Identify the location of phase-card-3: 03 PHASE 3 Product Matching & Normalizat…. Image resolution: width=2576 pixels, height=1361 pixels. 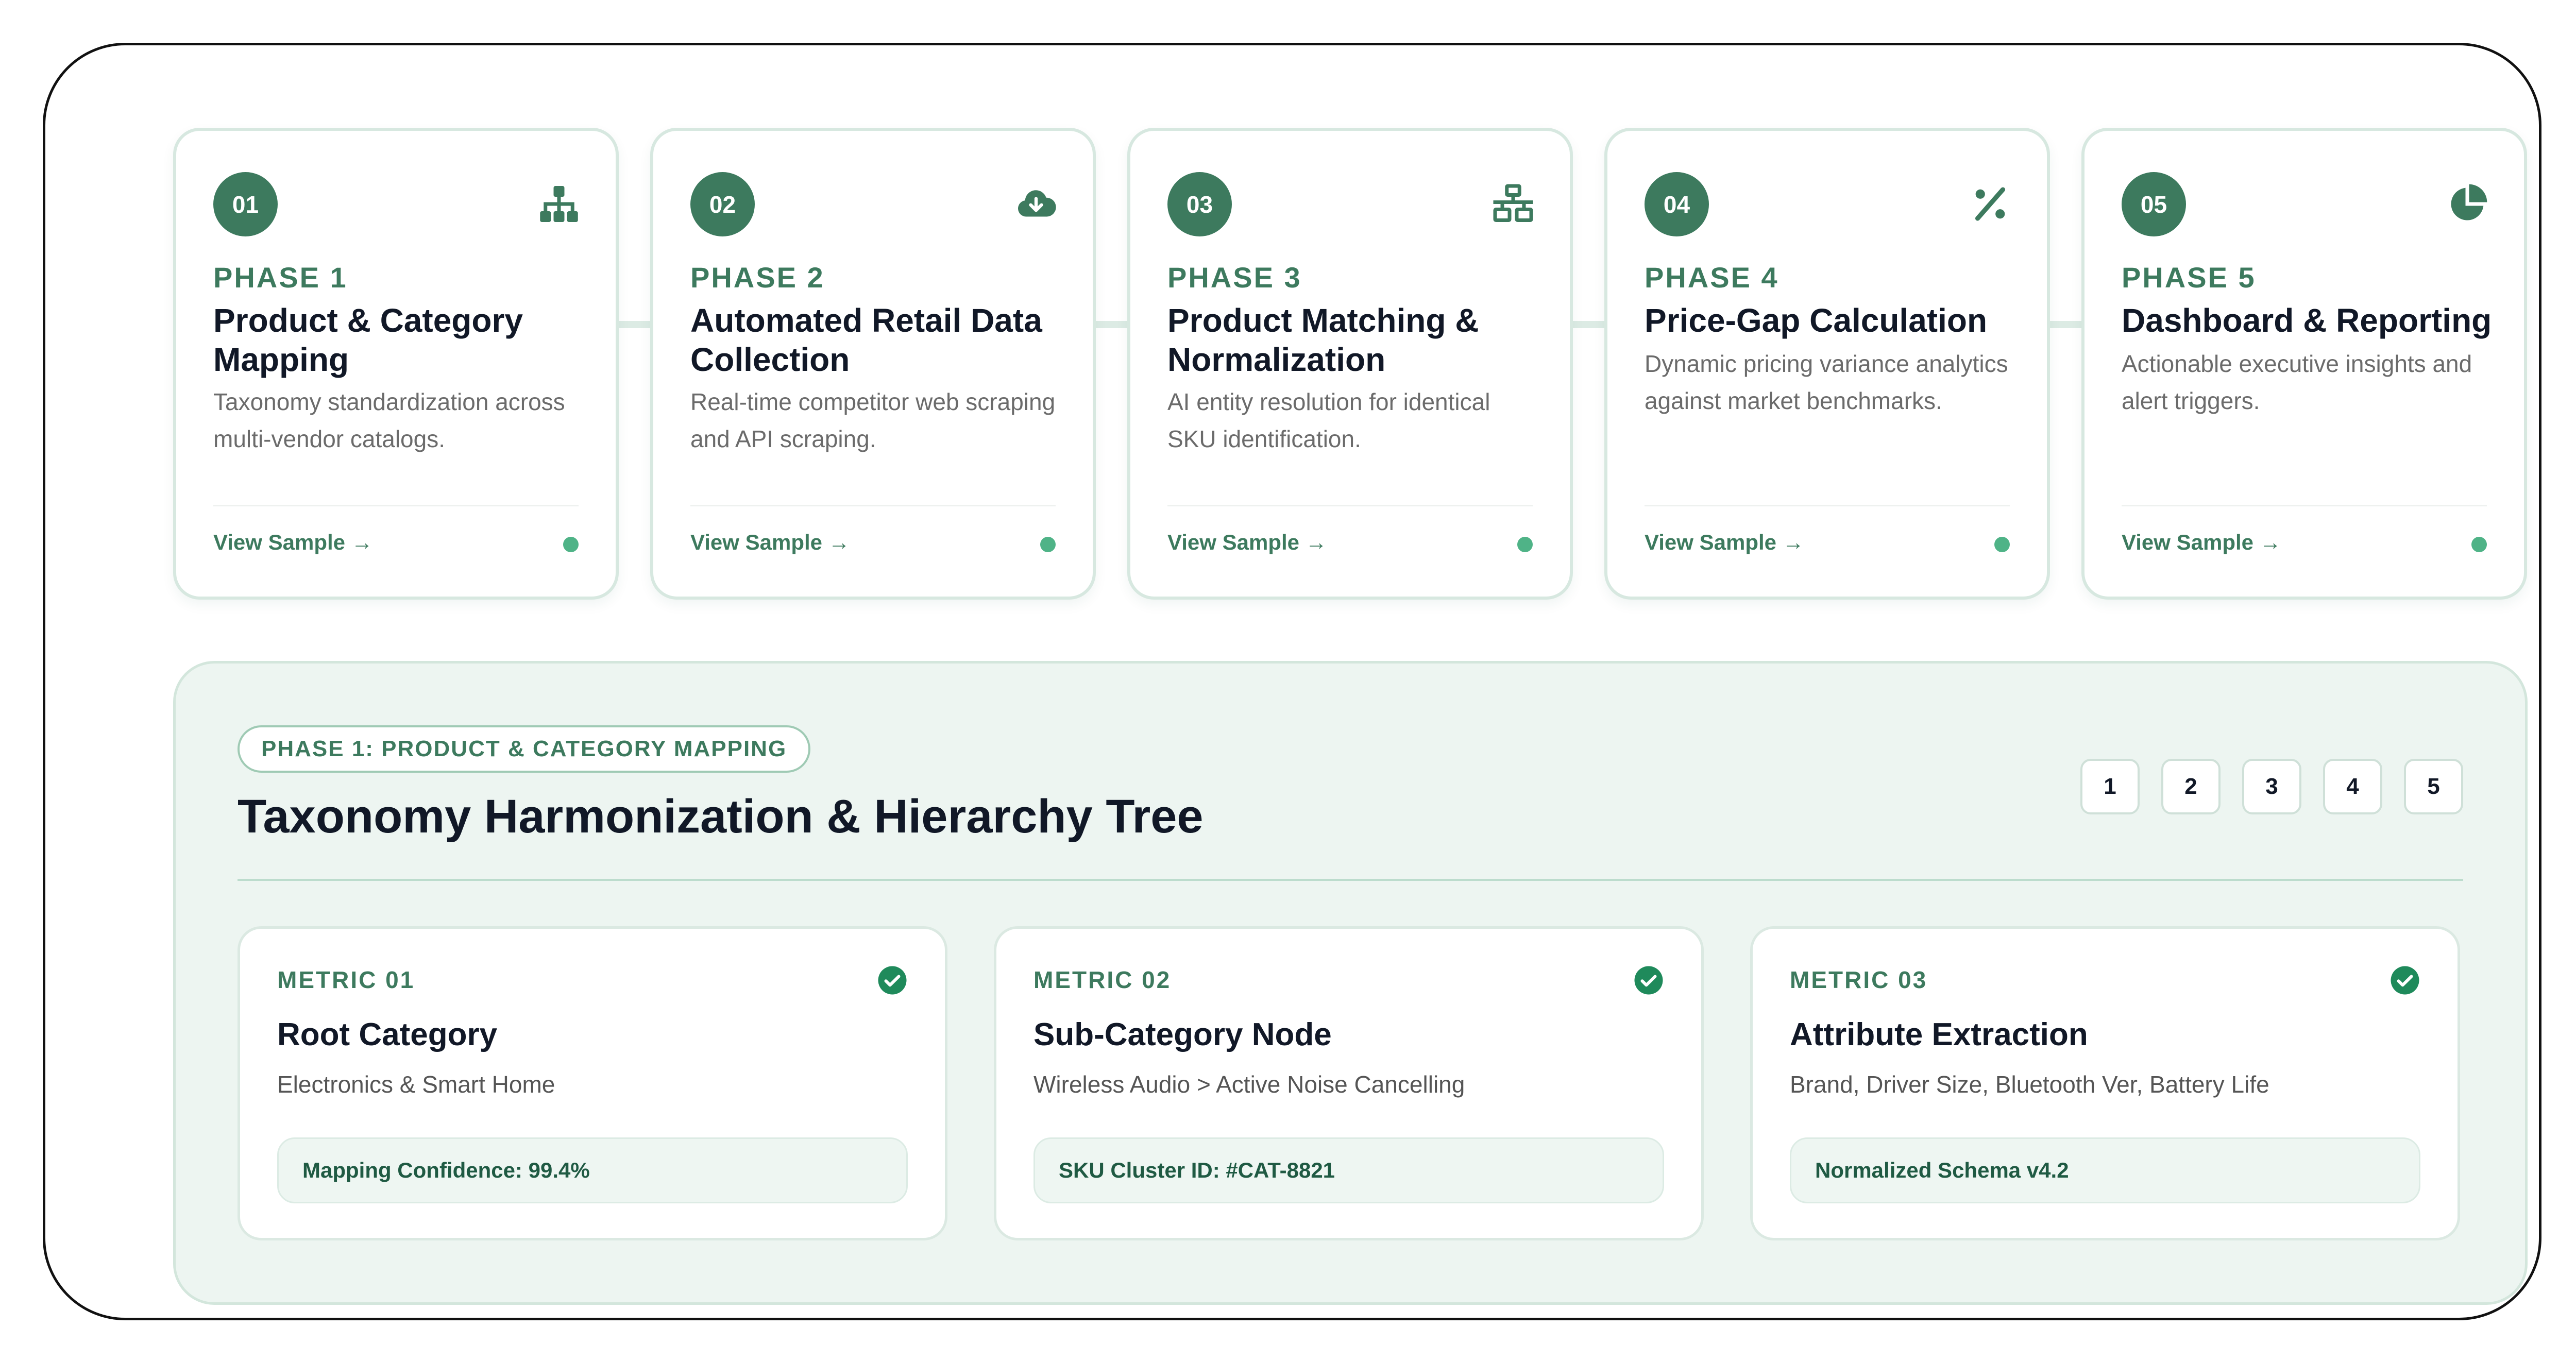
(1350, 364).